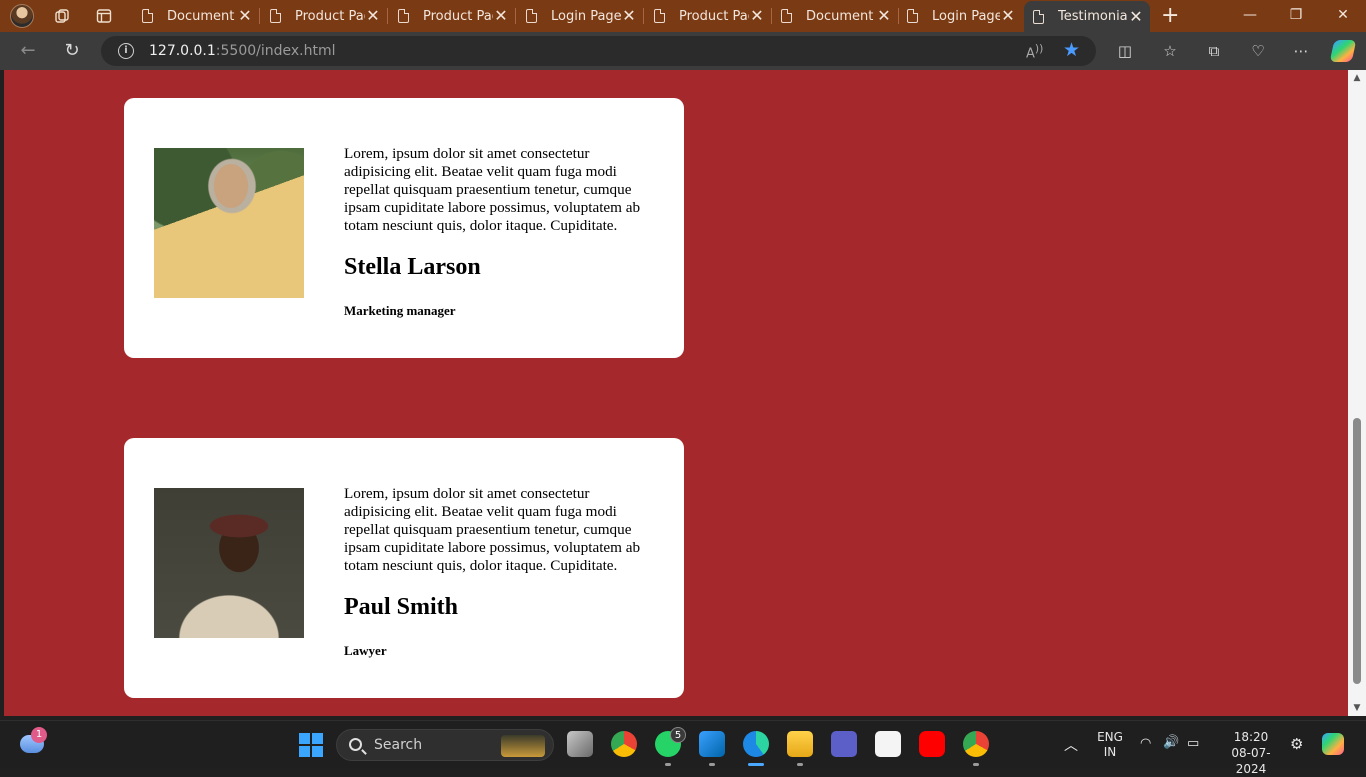 The image size is (1366, 777). Describe the element at coordinates (355, 744) in the screenshot. I see `search-icon` at that location.